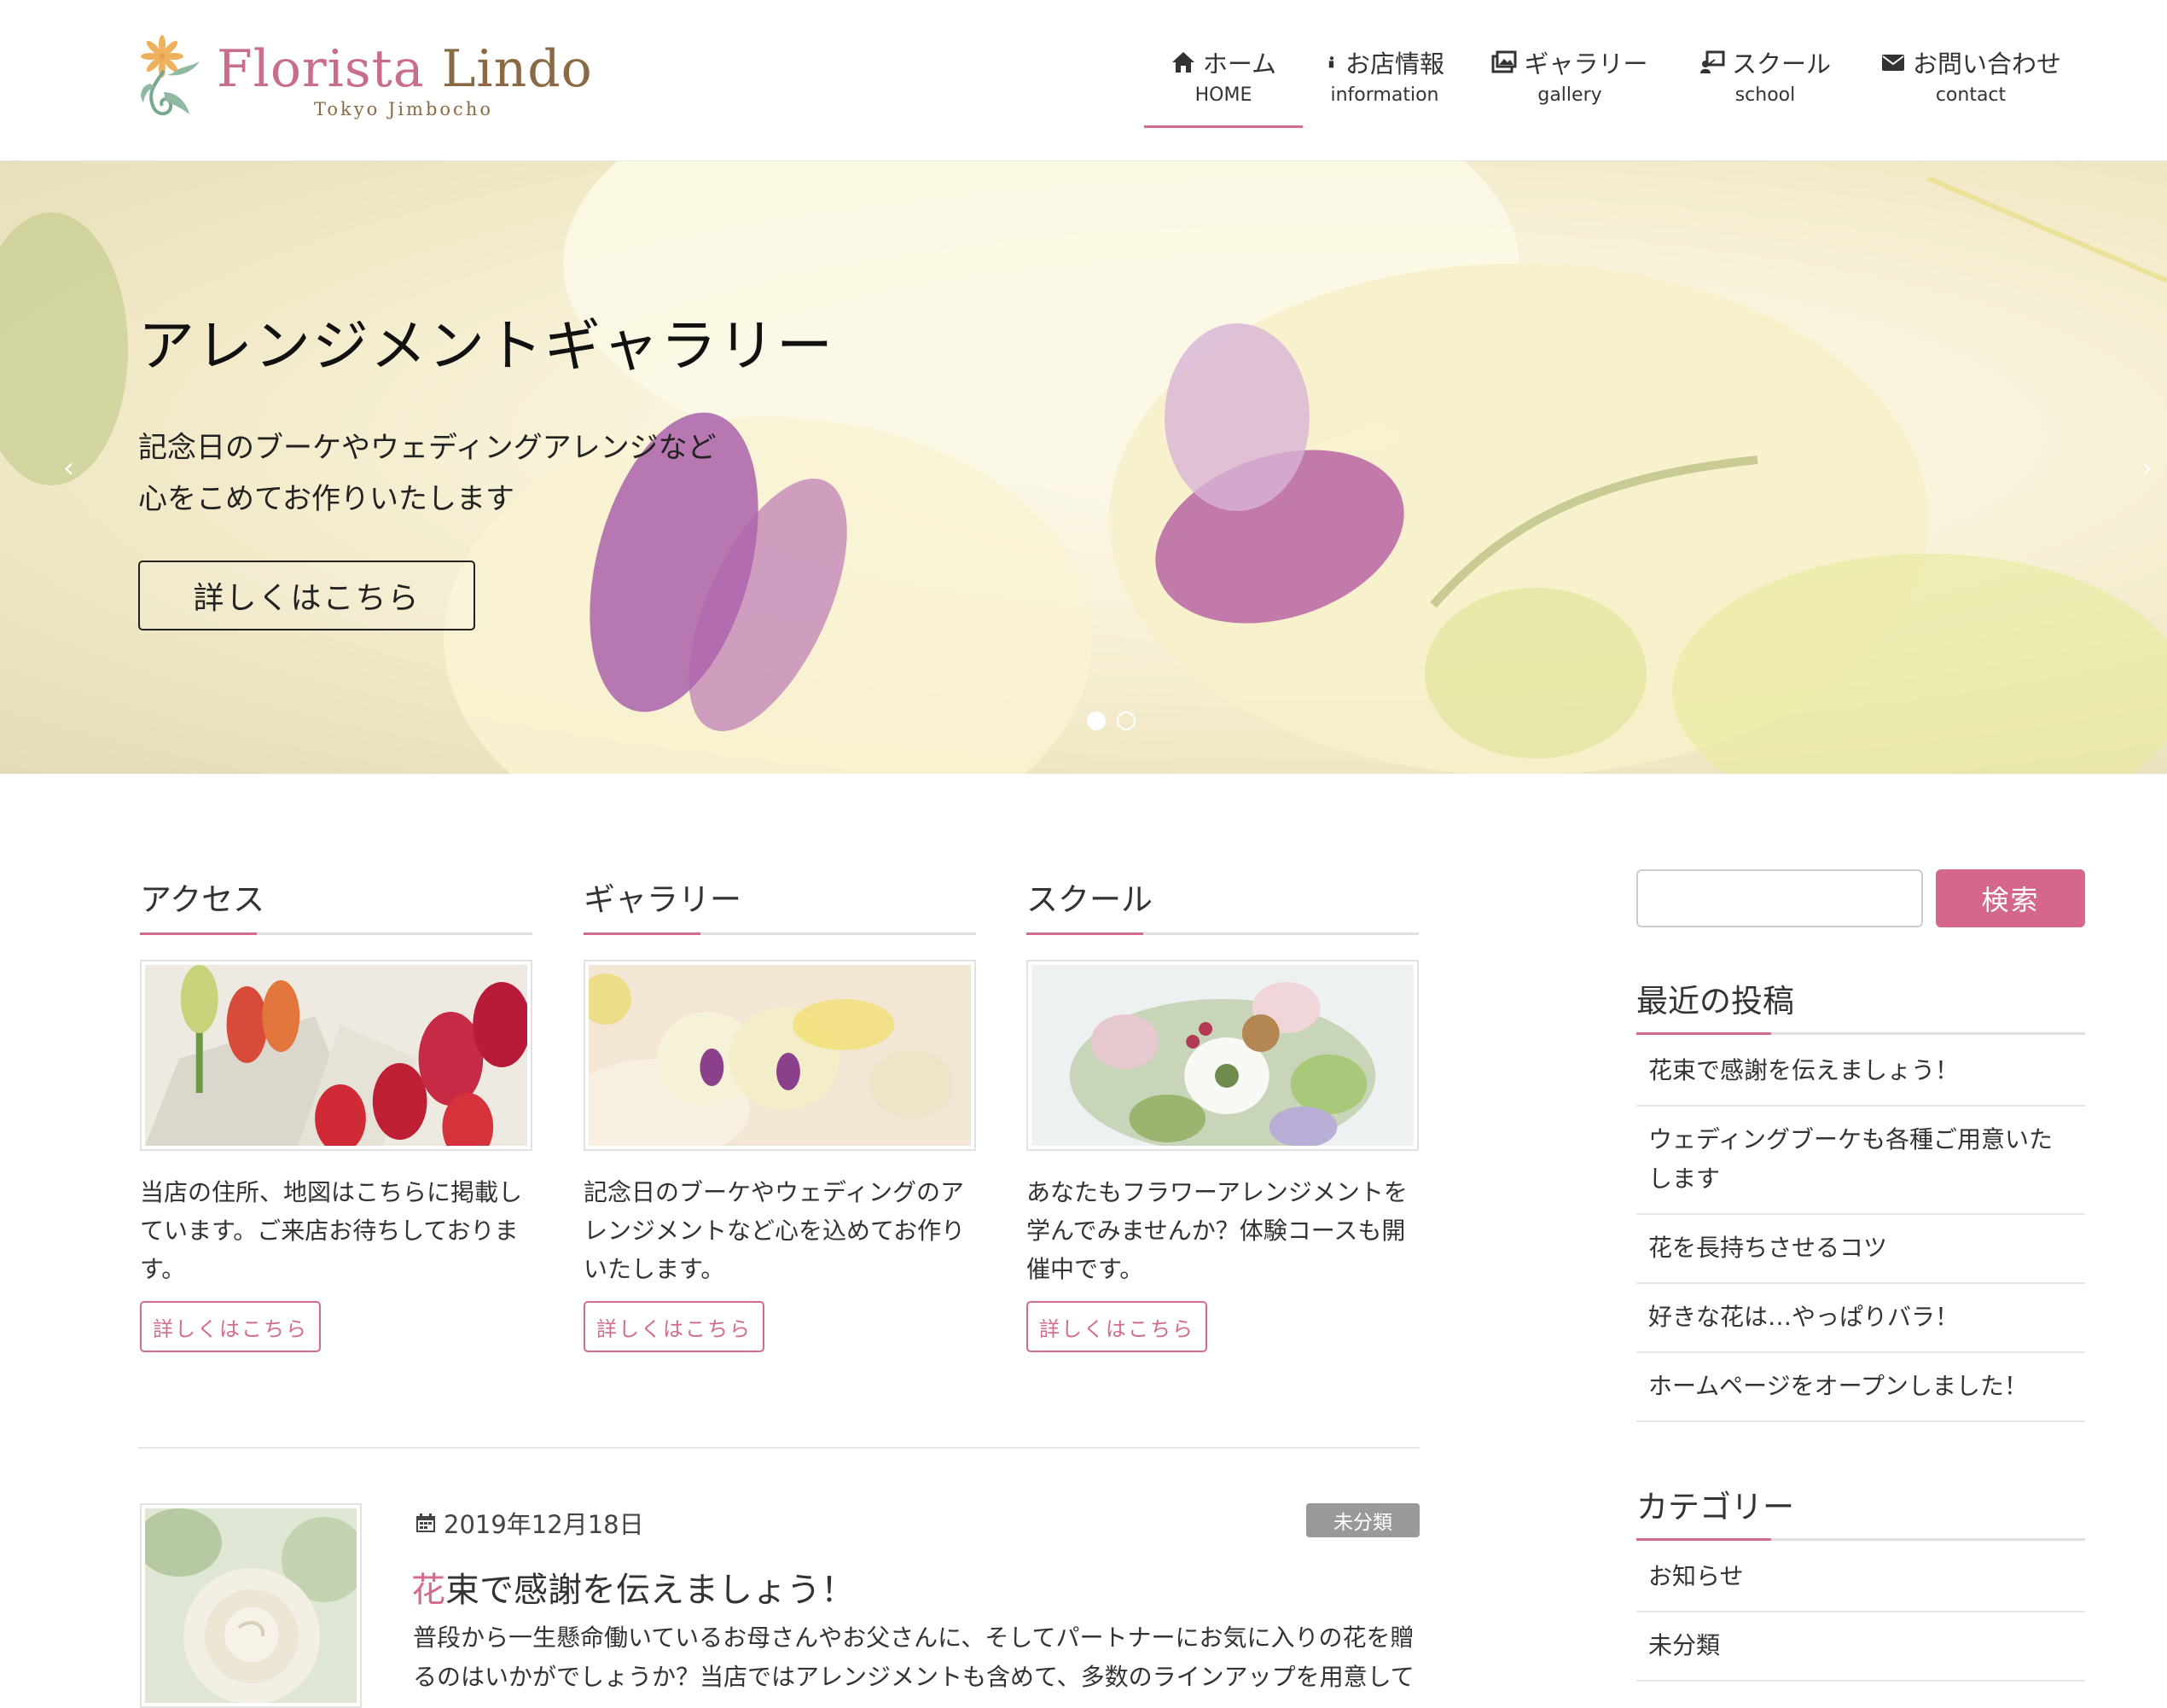 The width and height of the screenshot is (2167, 1708). Describe the element at coordinates (544, 1524) in the screenshot. I see `post-date-text: 2019年12月18日` at that location.